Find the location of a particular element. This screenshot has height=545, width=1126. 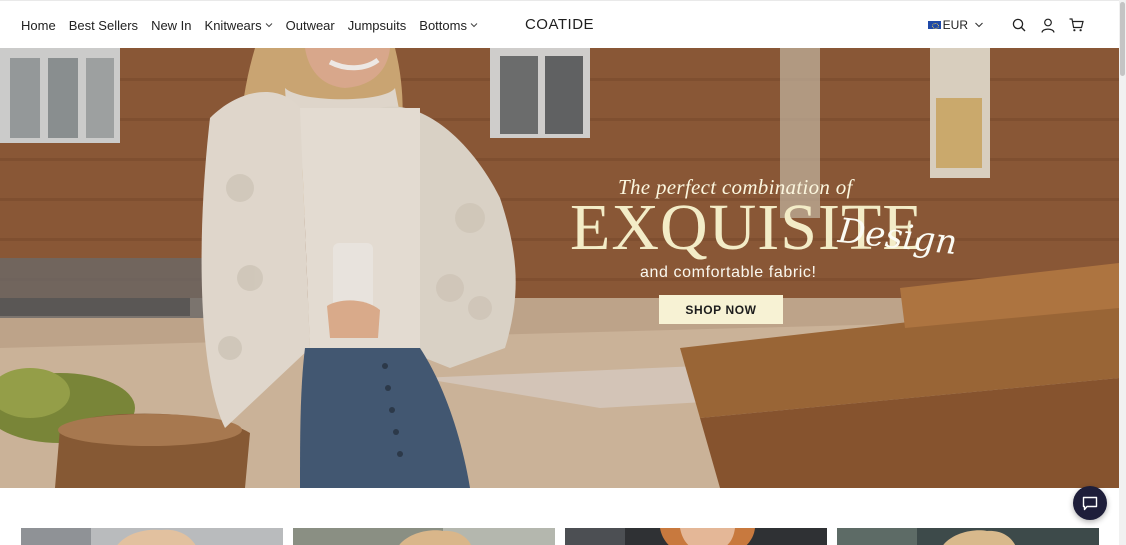

cart-icon is located at coordinates (1076, 25).